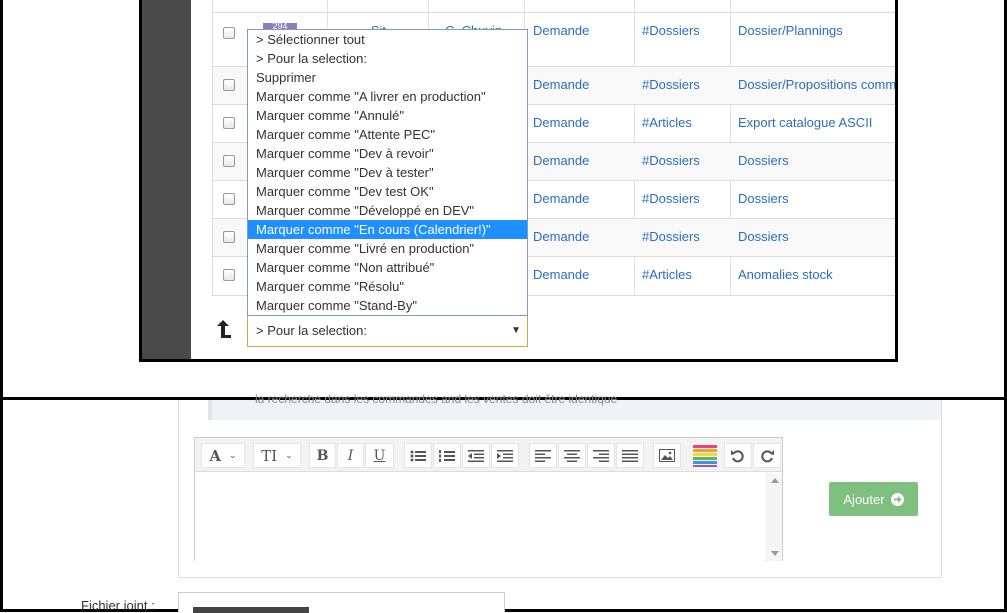 Image resolution: width=1007 pixels, height=613 pixels. I want to click on text-size-icon: TI, so click(269, 455).